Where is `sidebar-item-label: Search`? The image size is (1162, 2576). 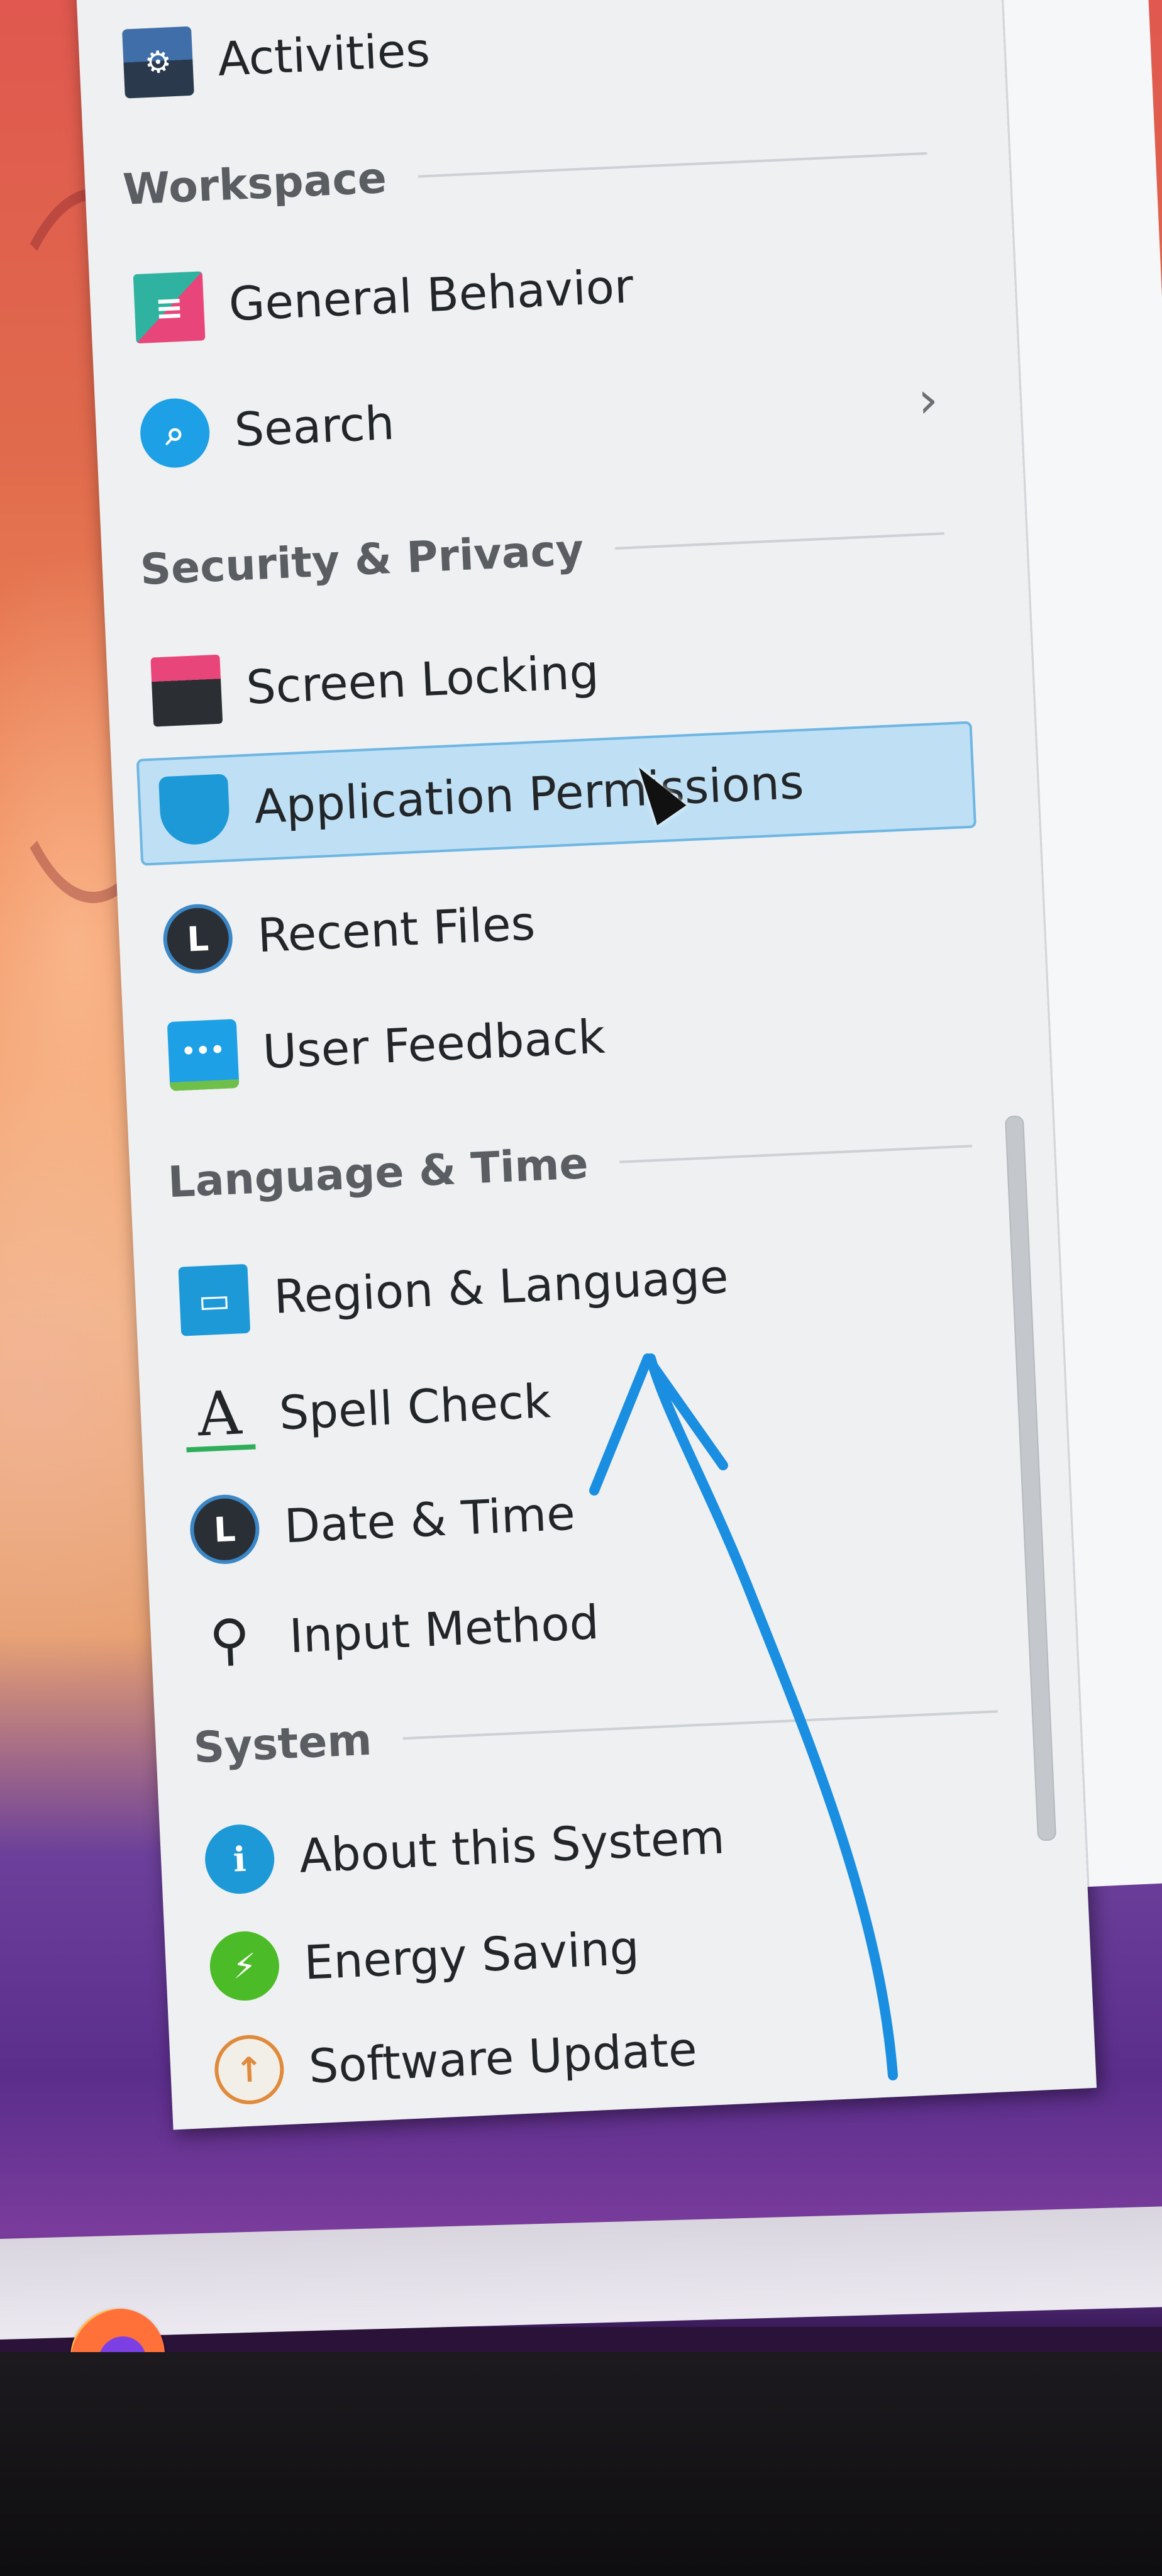
sidebar-item-label: Search is located at coordinates (314, 427).